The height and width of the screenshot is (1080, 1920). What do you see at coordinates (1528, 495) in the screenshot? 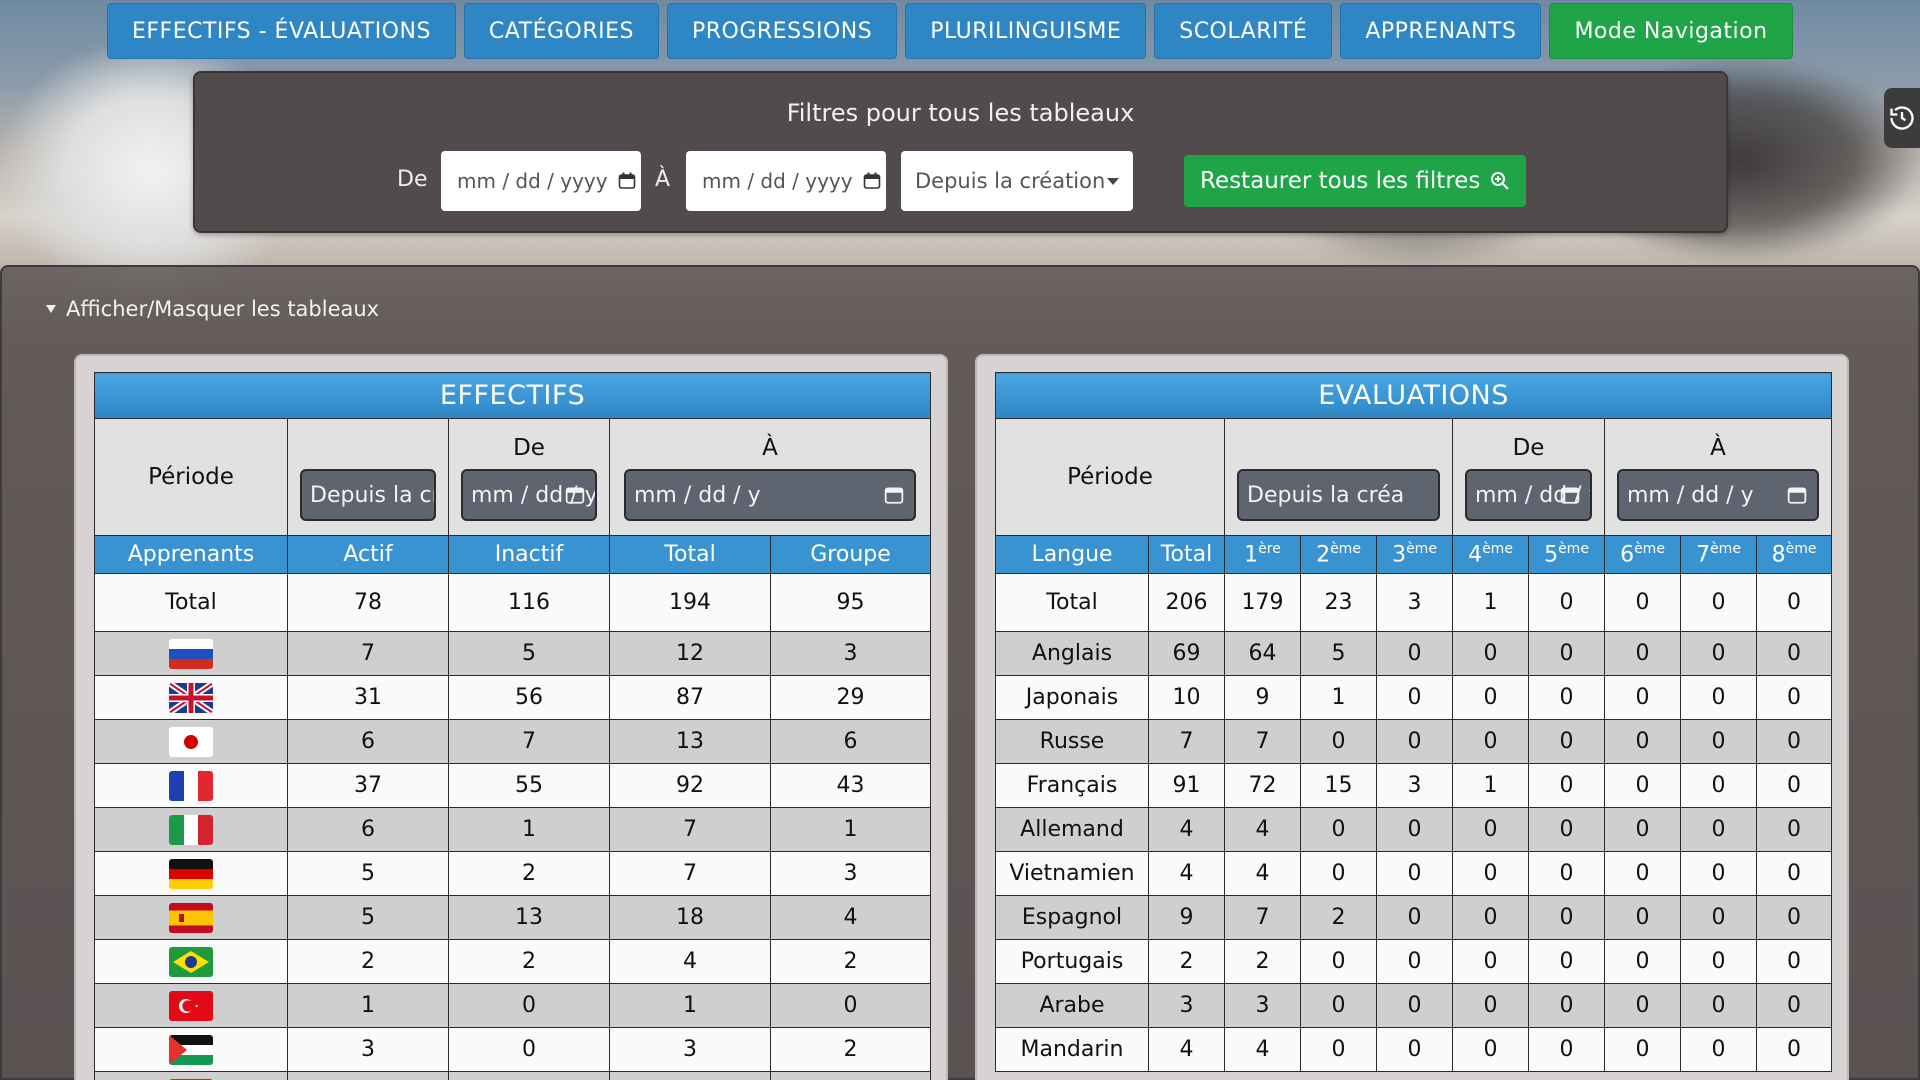
I see `evaluations-from-date: mm / dd / y` at bounding box center [1528, 495].